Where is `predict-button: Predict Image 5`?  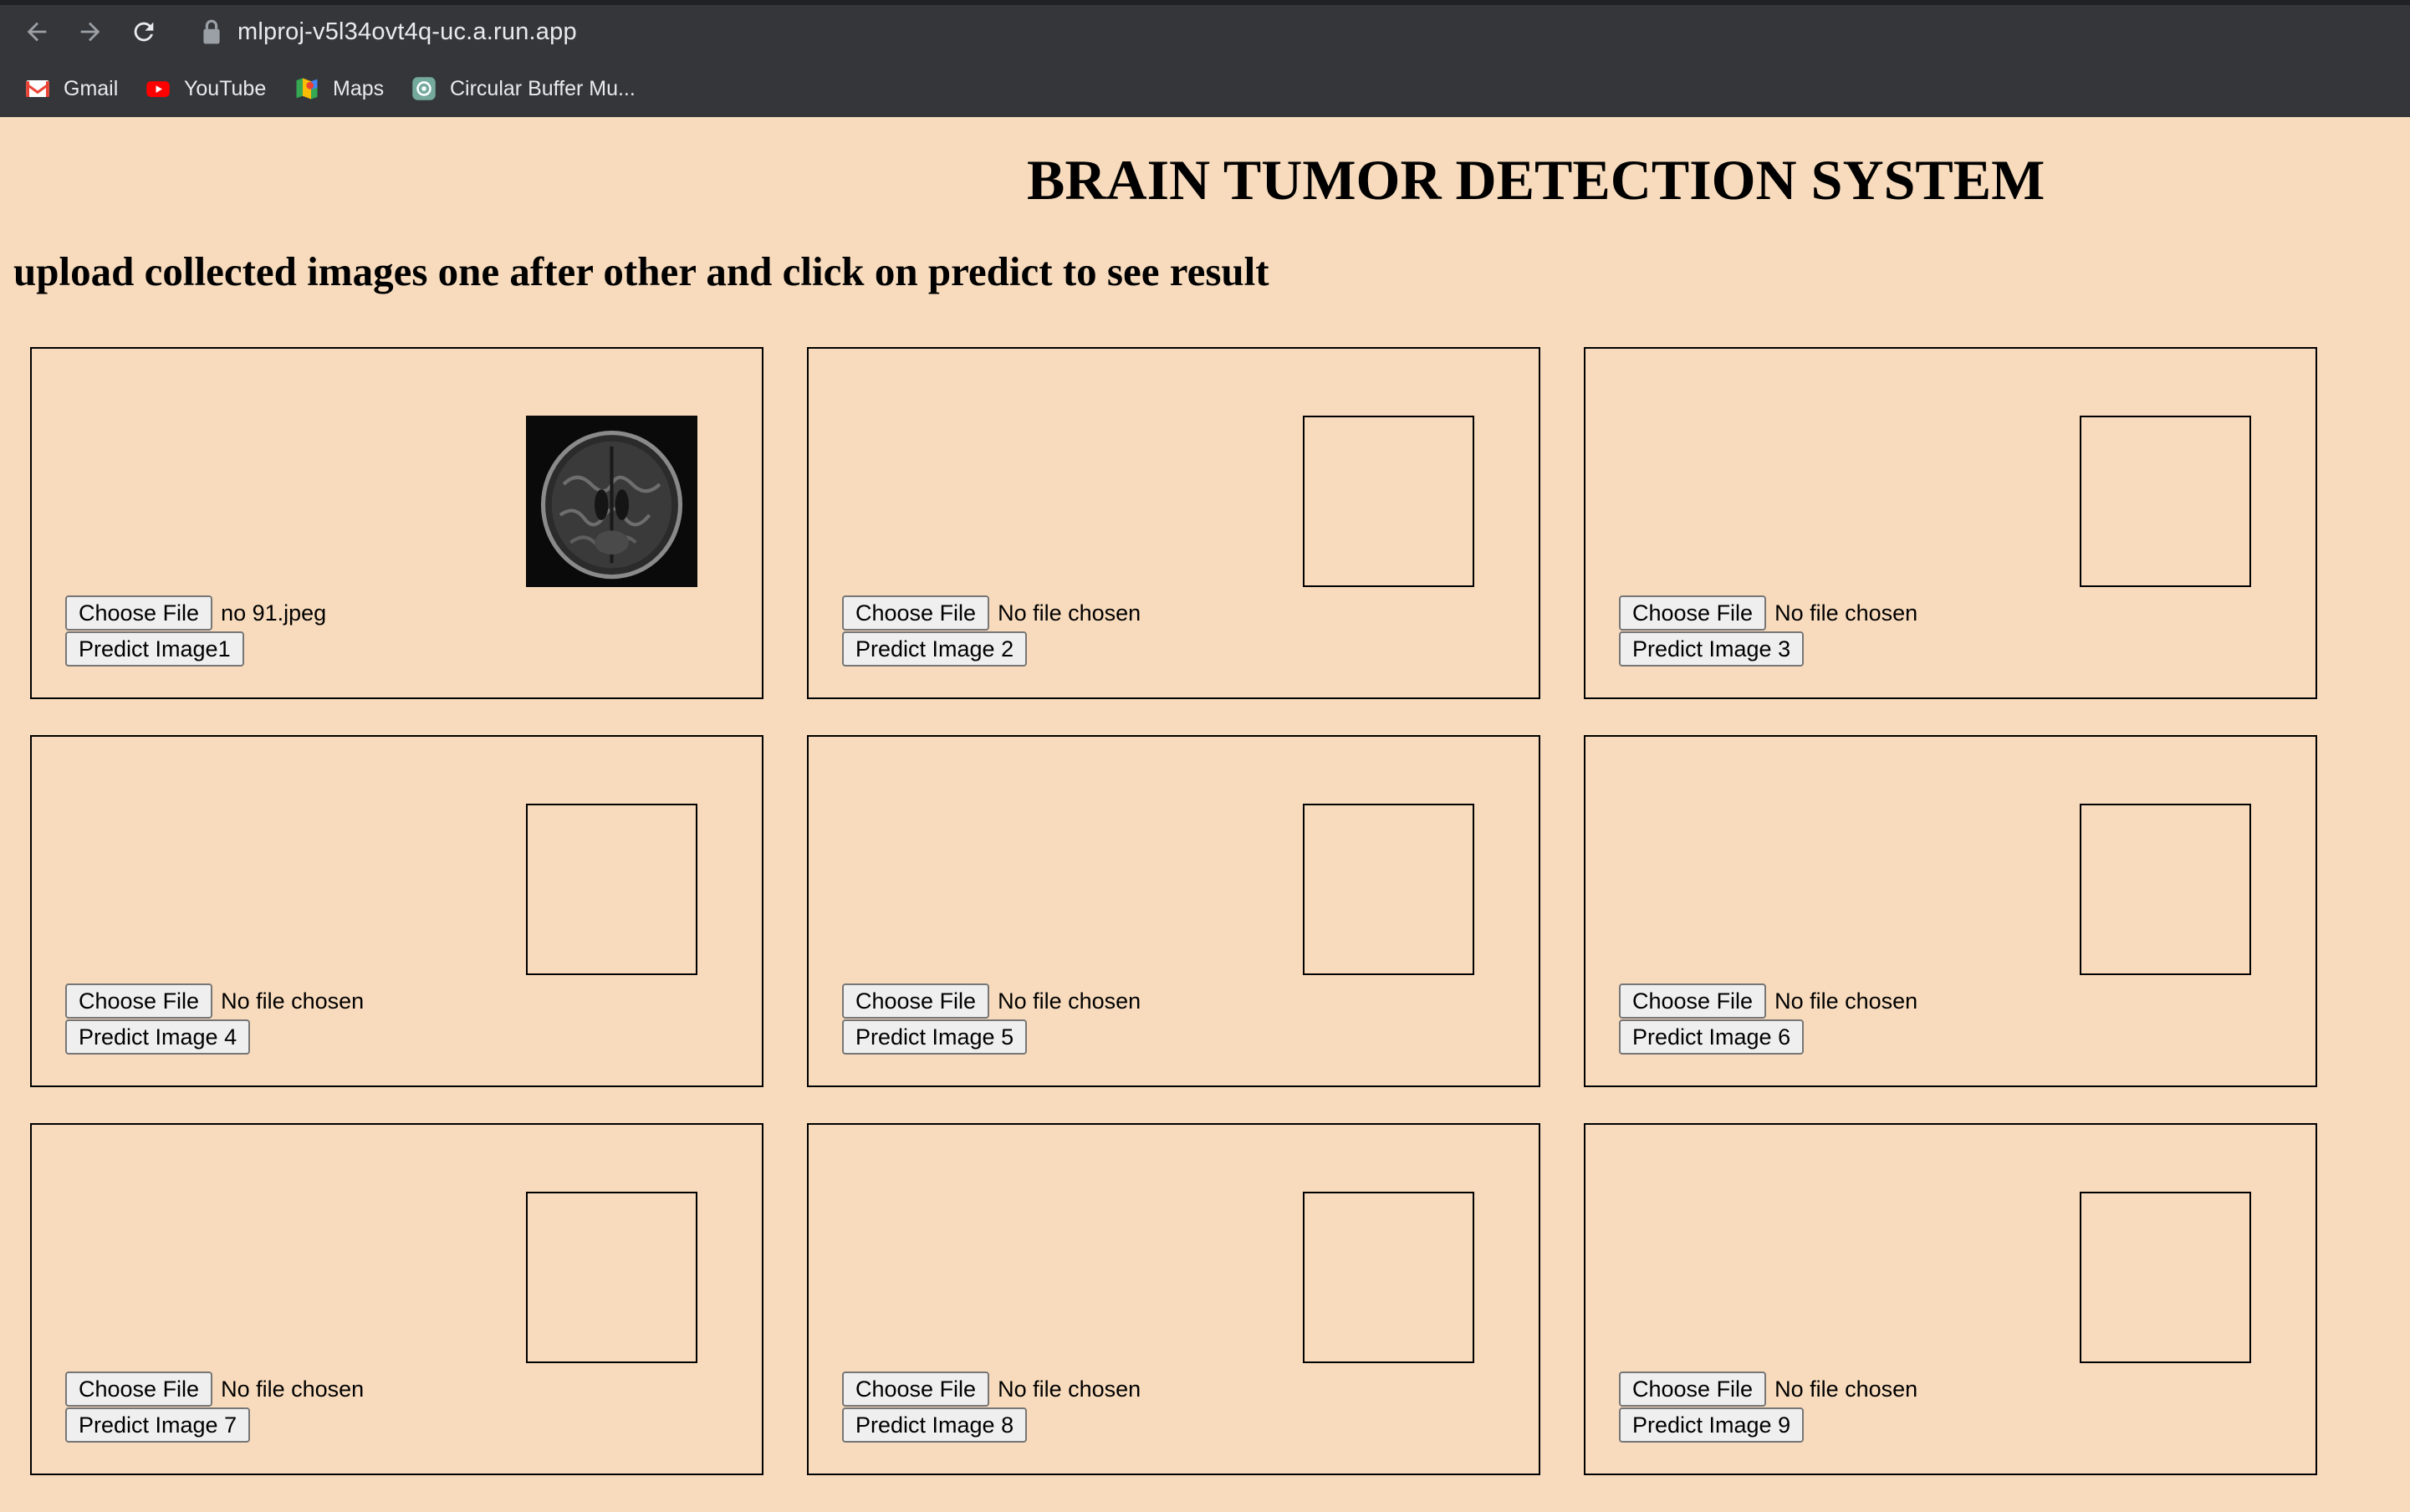
predict-button: Predict Image 5 is located at coordinates (935, 1037).